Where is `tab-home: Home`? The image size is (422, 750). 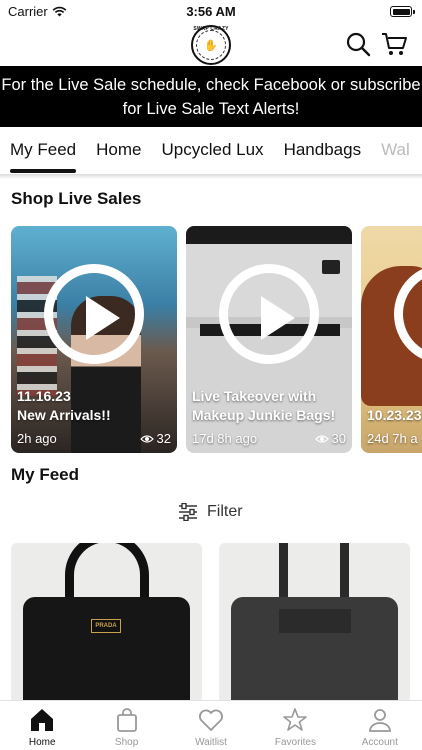 tab-home: Home is located at coordinates (118, 156).